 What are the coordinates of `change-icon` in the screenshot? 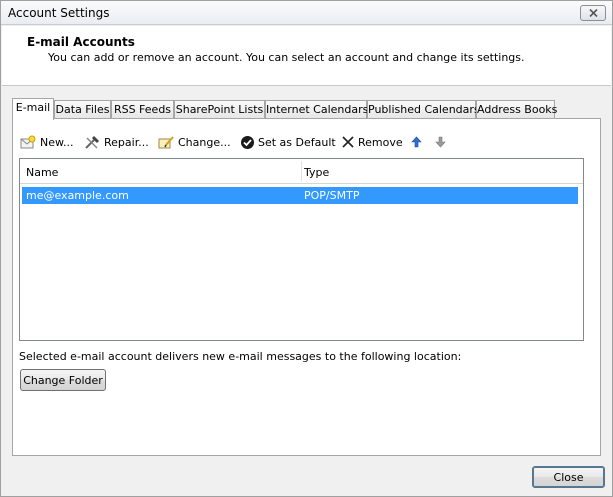 It's located at (166, 141).